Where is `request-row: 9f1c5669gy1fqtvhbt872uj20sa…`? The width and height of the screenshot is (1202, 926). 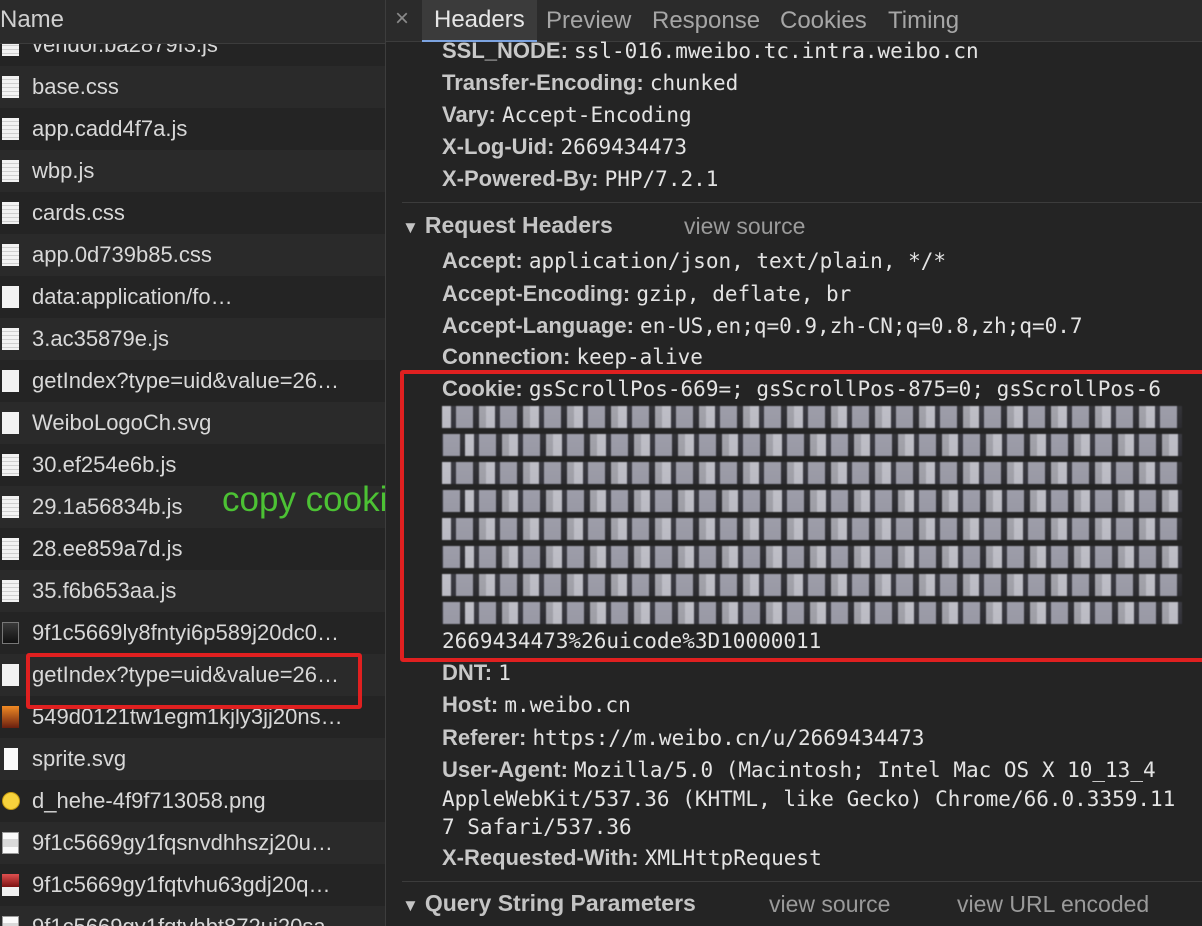
request-row: 9f1c5669gy1fqtvhbt872uj20sa… is located at coordinates (192, 916).